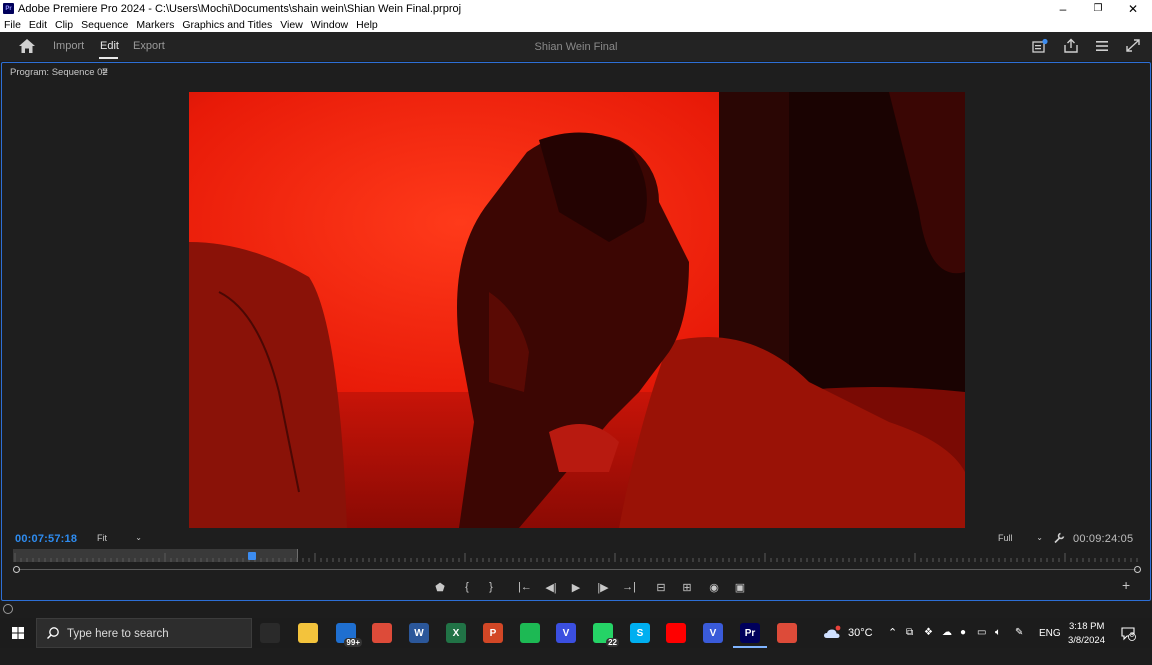 The image size is (1152, 665). What do you see at coordinates (832, 633) in the screenshot?
I see `weather-cloud-icon` at bounding box center [832, 633].